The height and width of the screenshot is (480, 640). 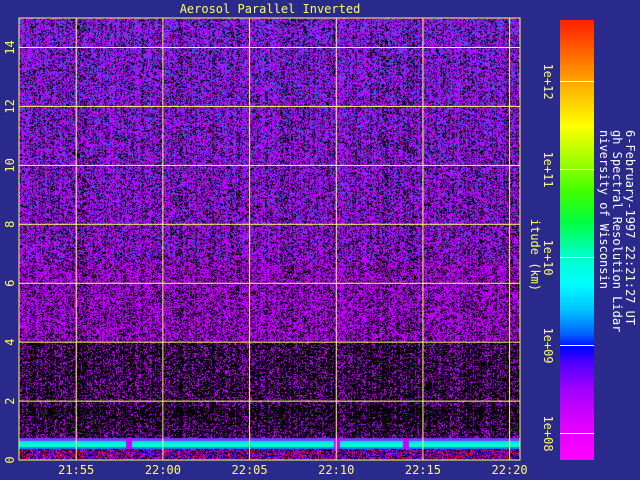 What do you see at coordinates (10, 251) in the screenshot?
I see `y-axis: 0 2 4 6 8 10 12 14` at bounding box center [10, 251].